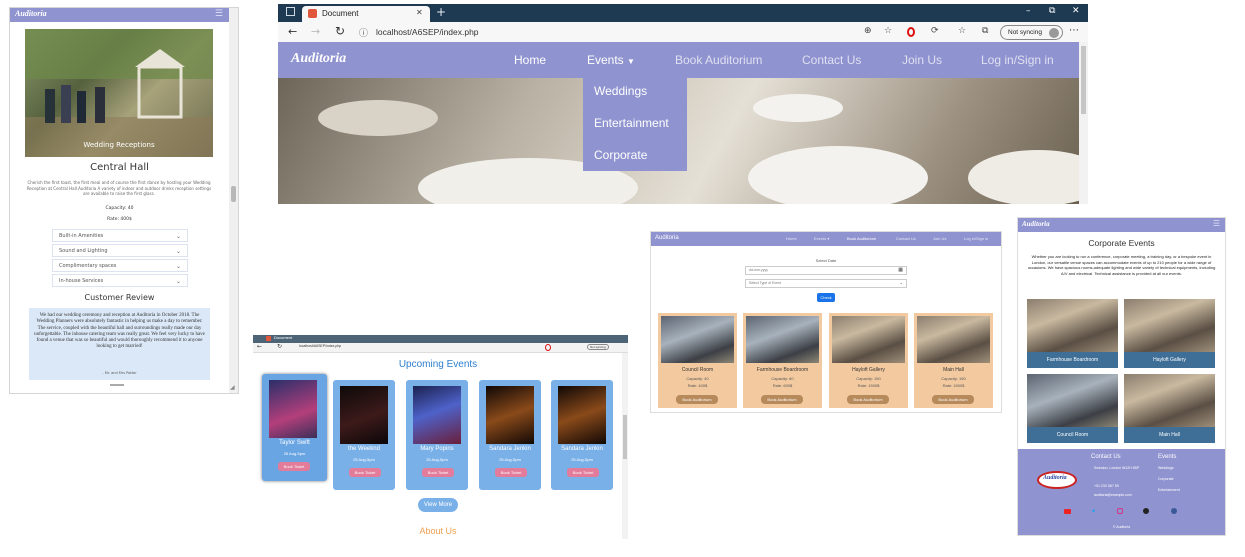 Image resolution: width=1245 pixels, height=557 pixels. What do you see at coordinates (697, 339) in the screenshot?
I see `room-image` at bounding box center [697, 339].